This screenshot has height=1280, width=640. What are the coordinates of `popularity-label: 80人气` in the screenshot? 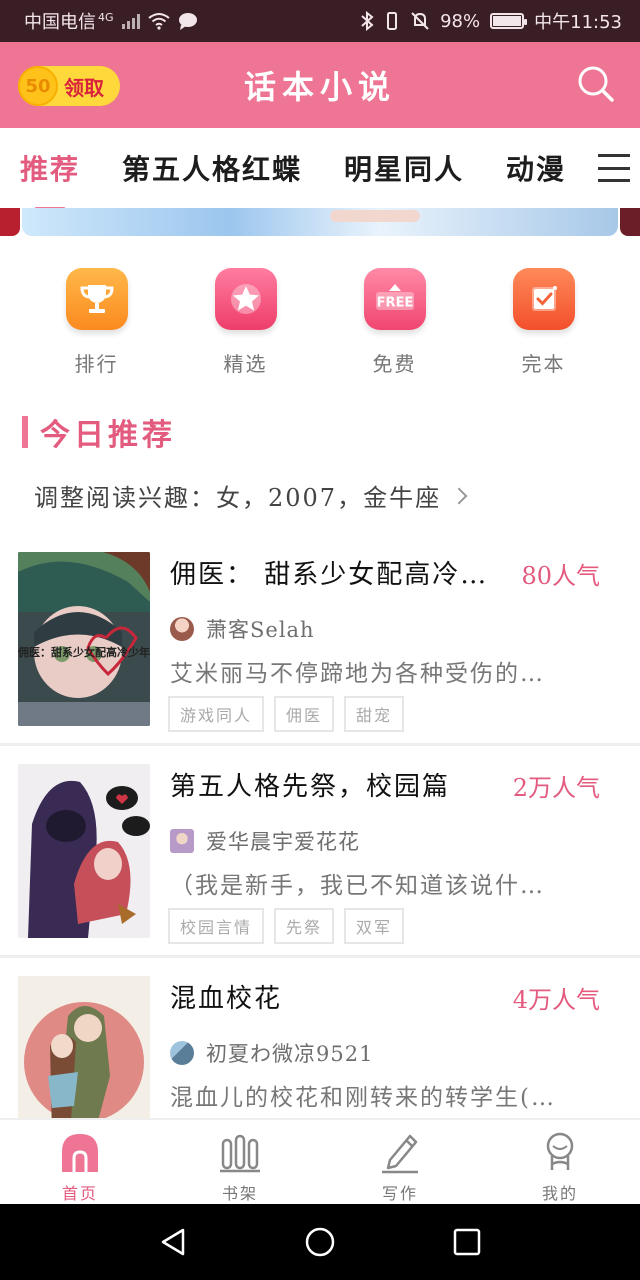 It's located at (560, 576).